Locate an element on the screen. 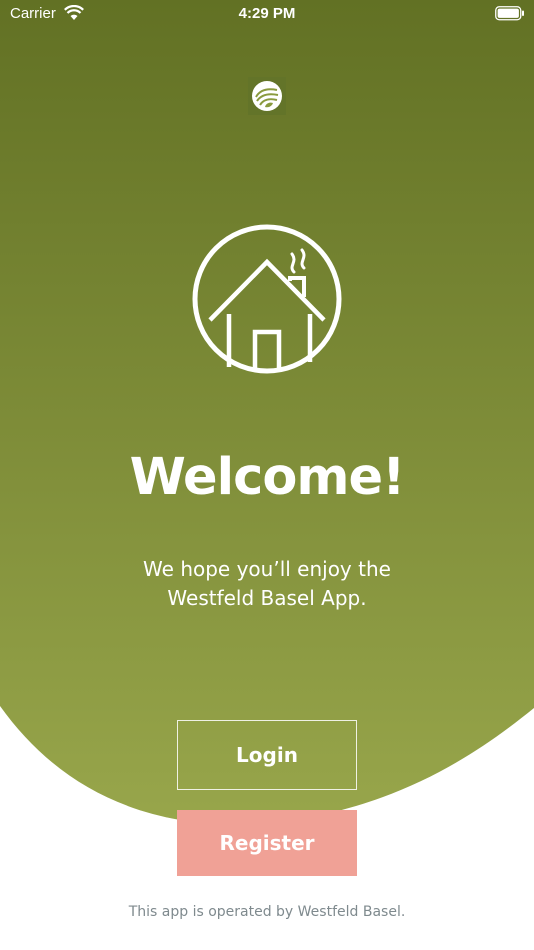  welcome-title: Welcome! is located at coordinates (267, 477).